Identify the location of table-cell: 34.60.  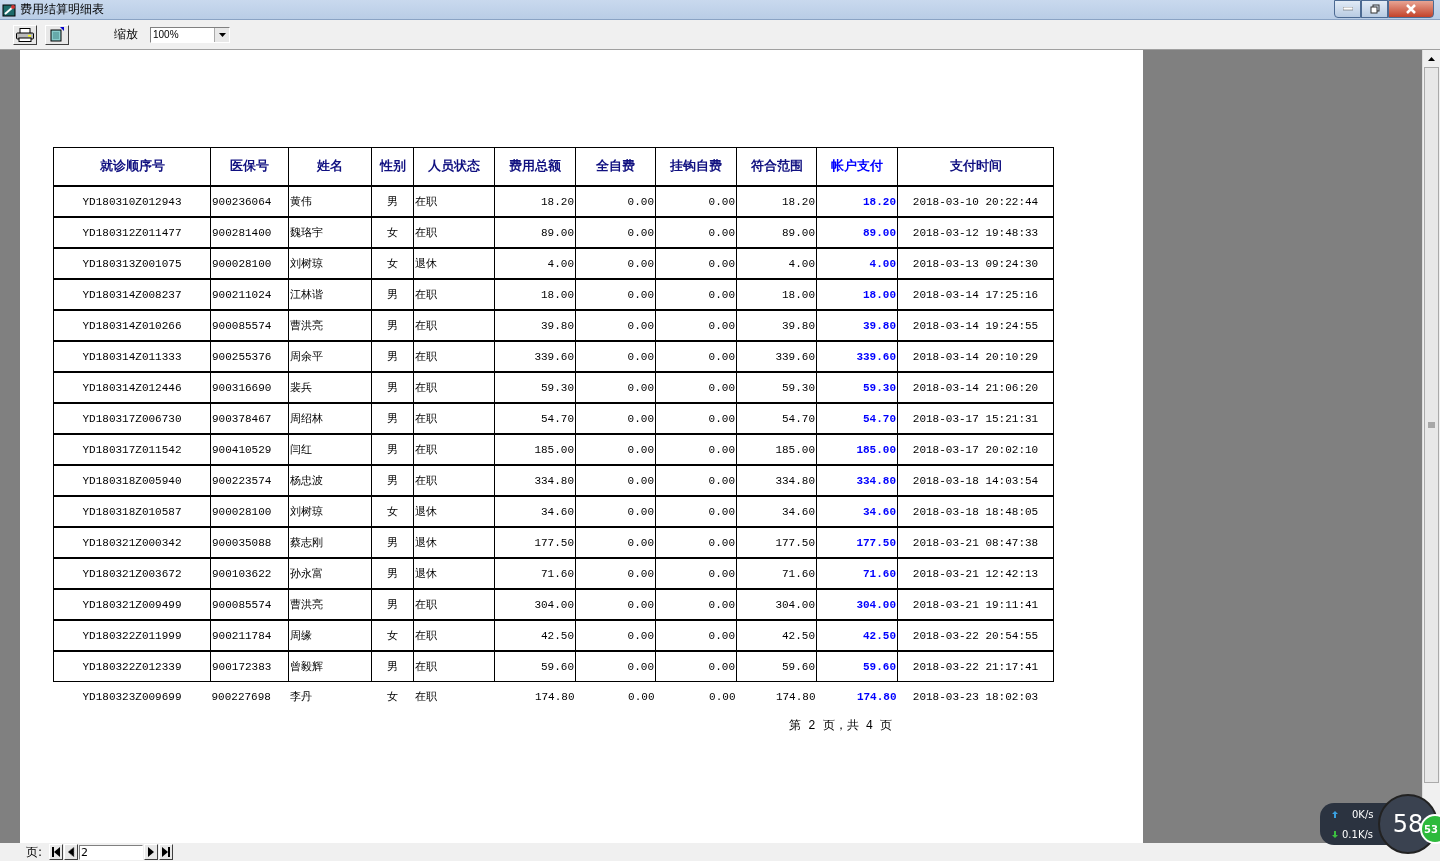
(535, 511).